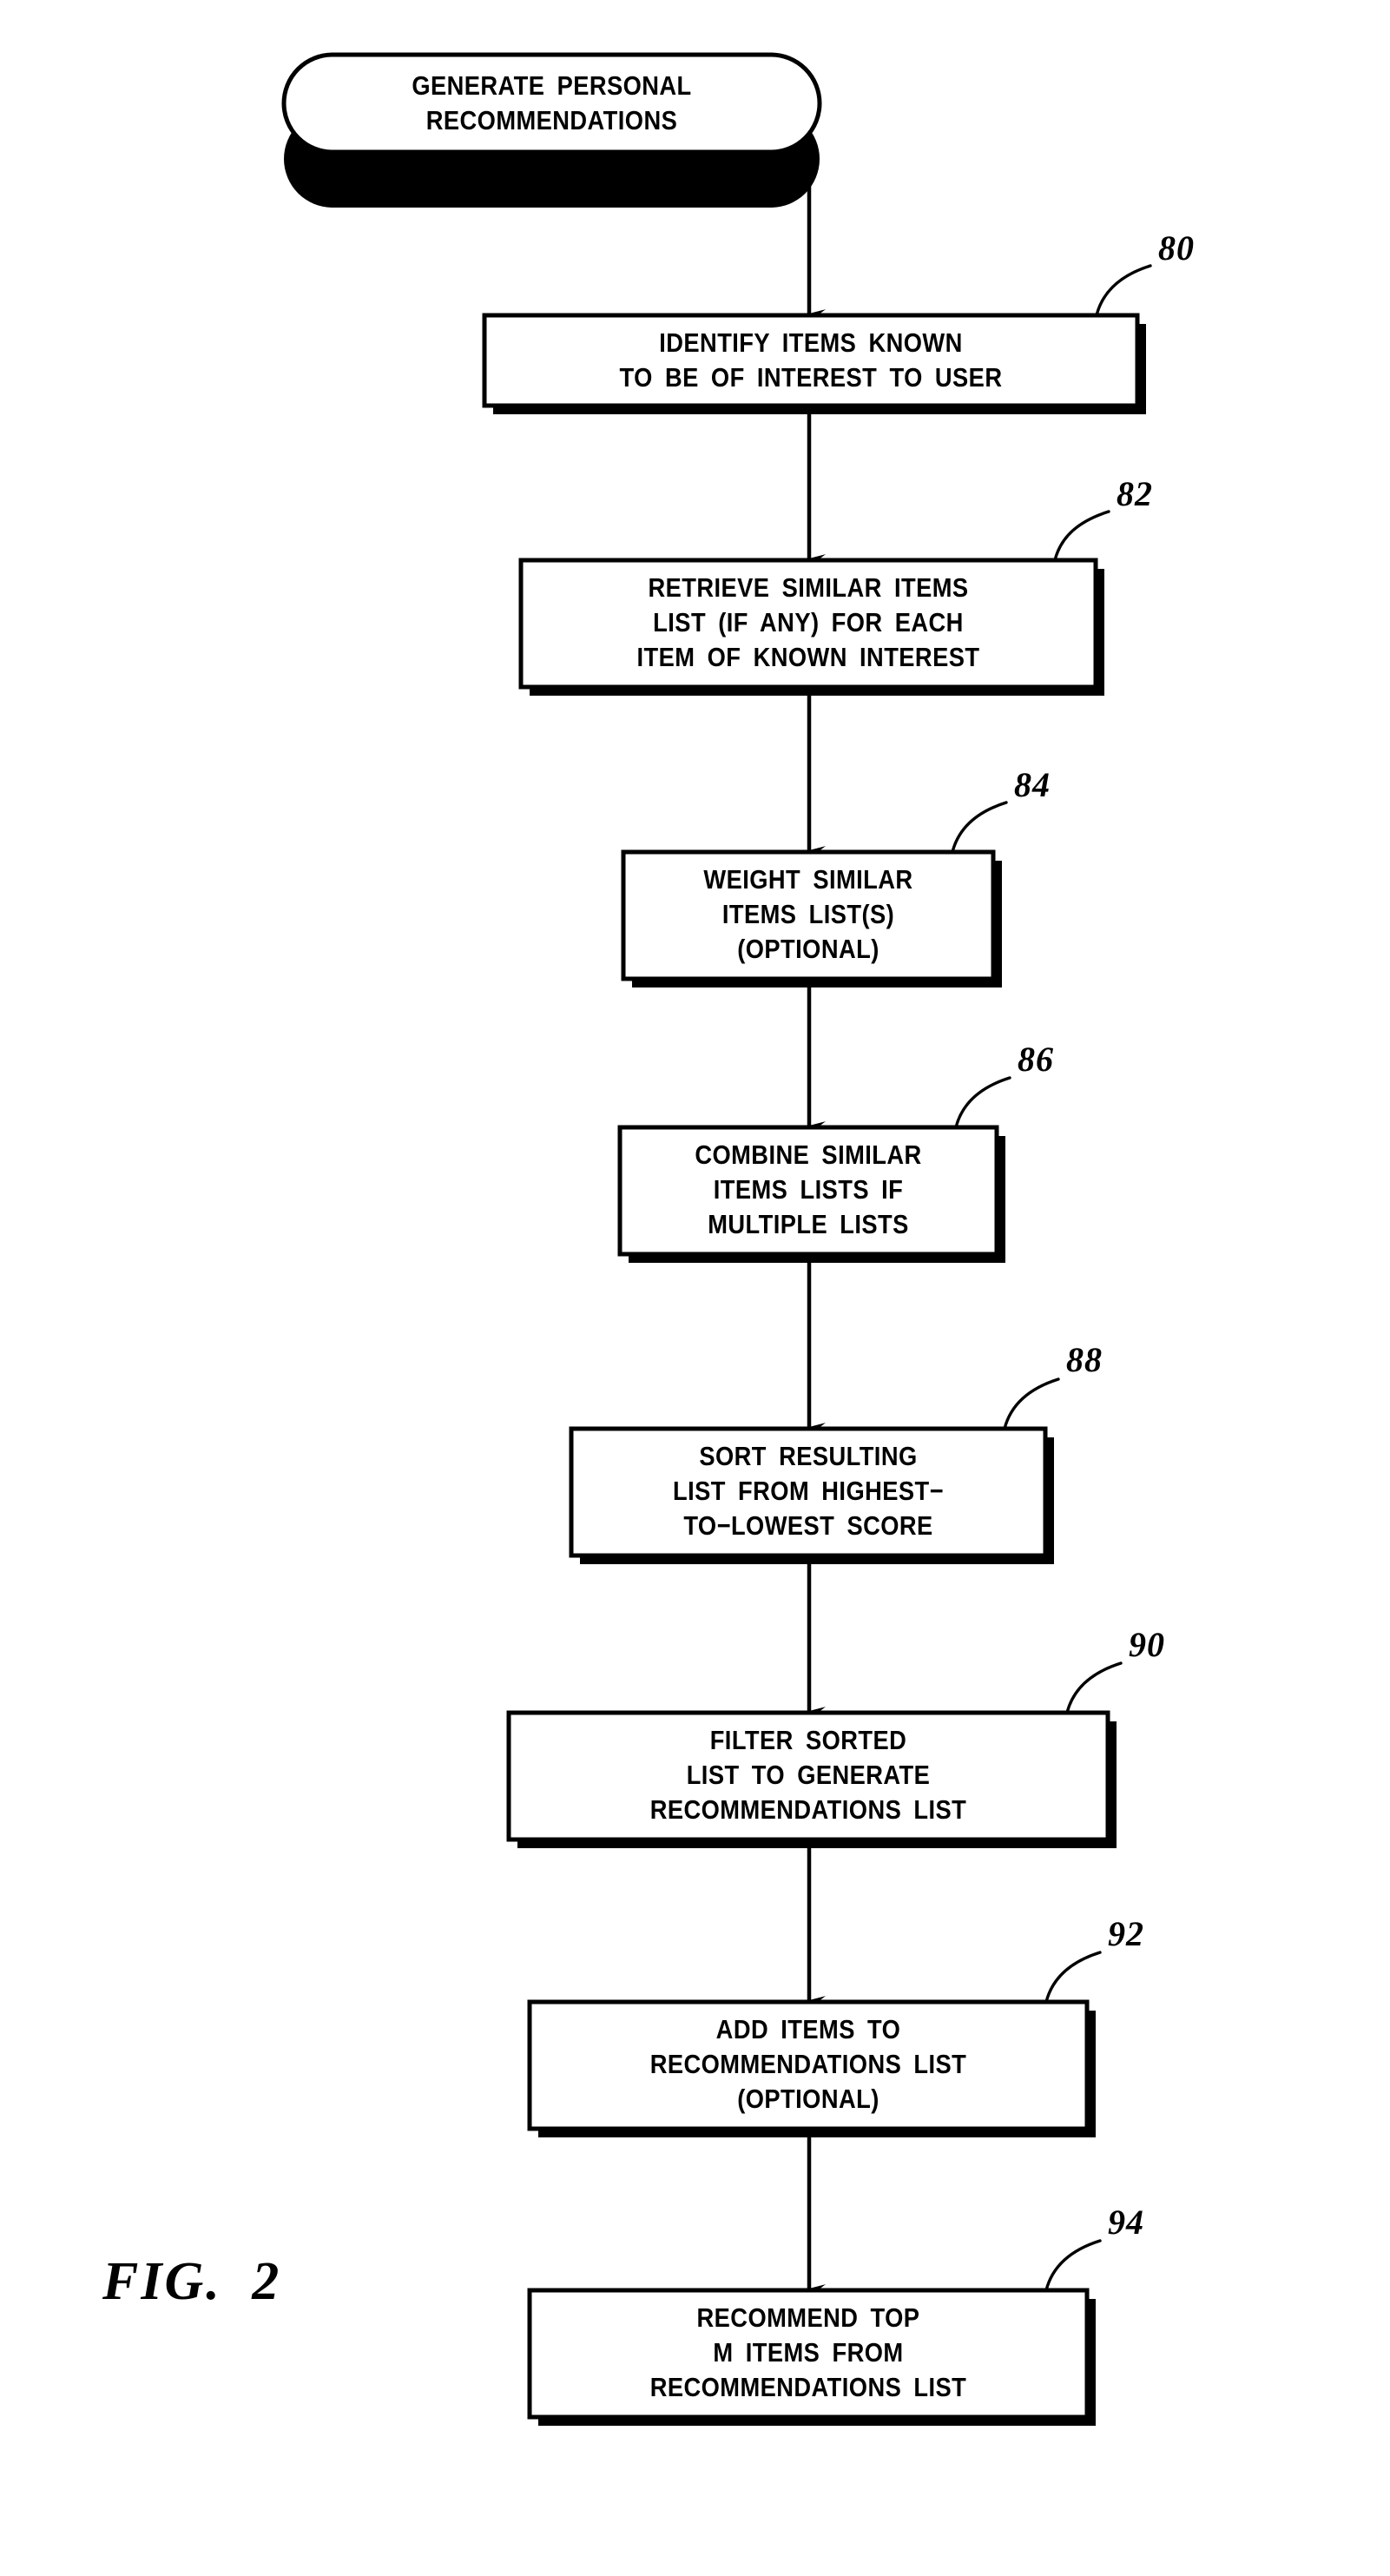  Describe the element at coordinates (808, 915) in the screenshot. I see `node-84-shape` at that location.